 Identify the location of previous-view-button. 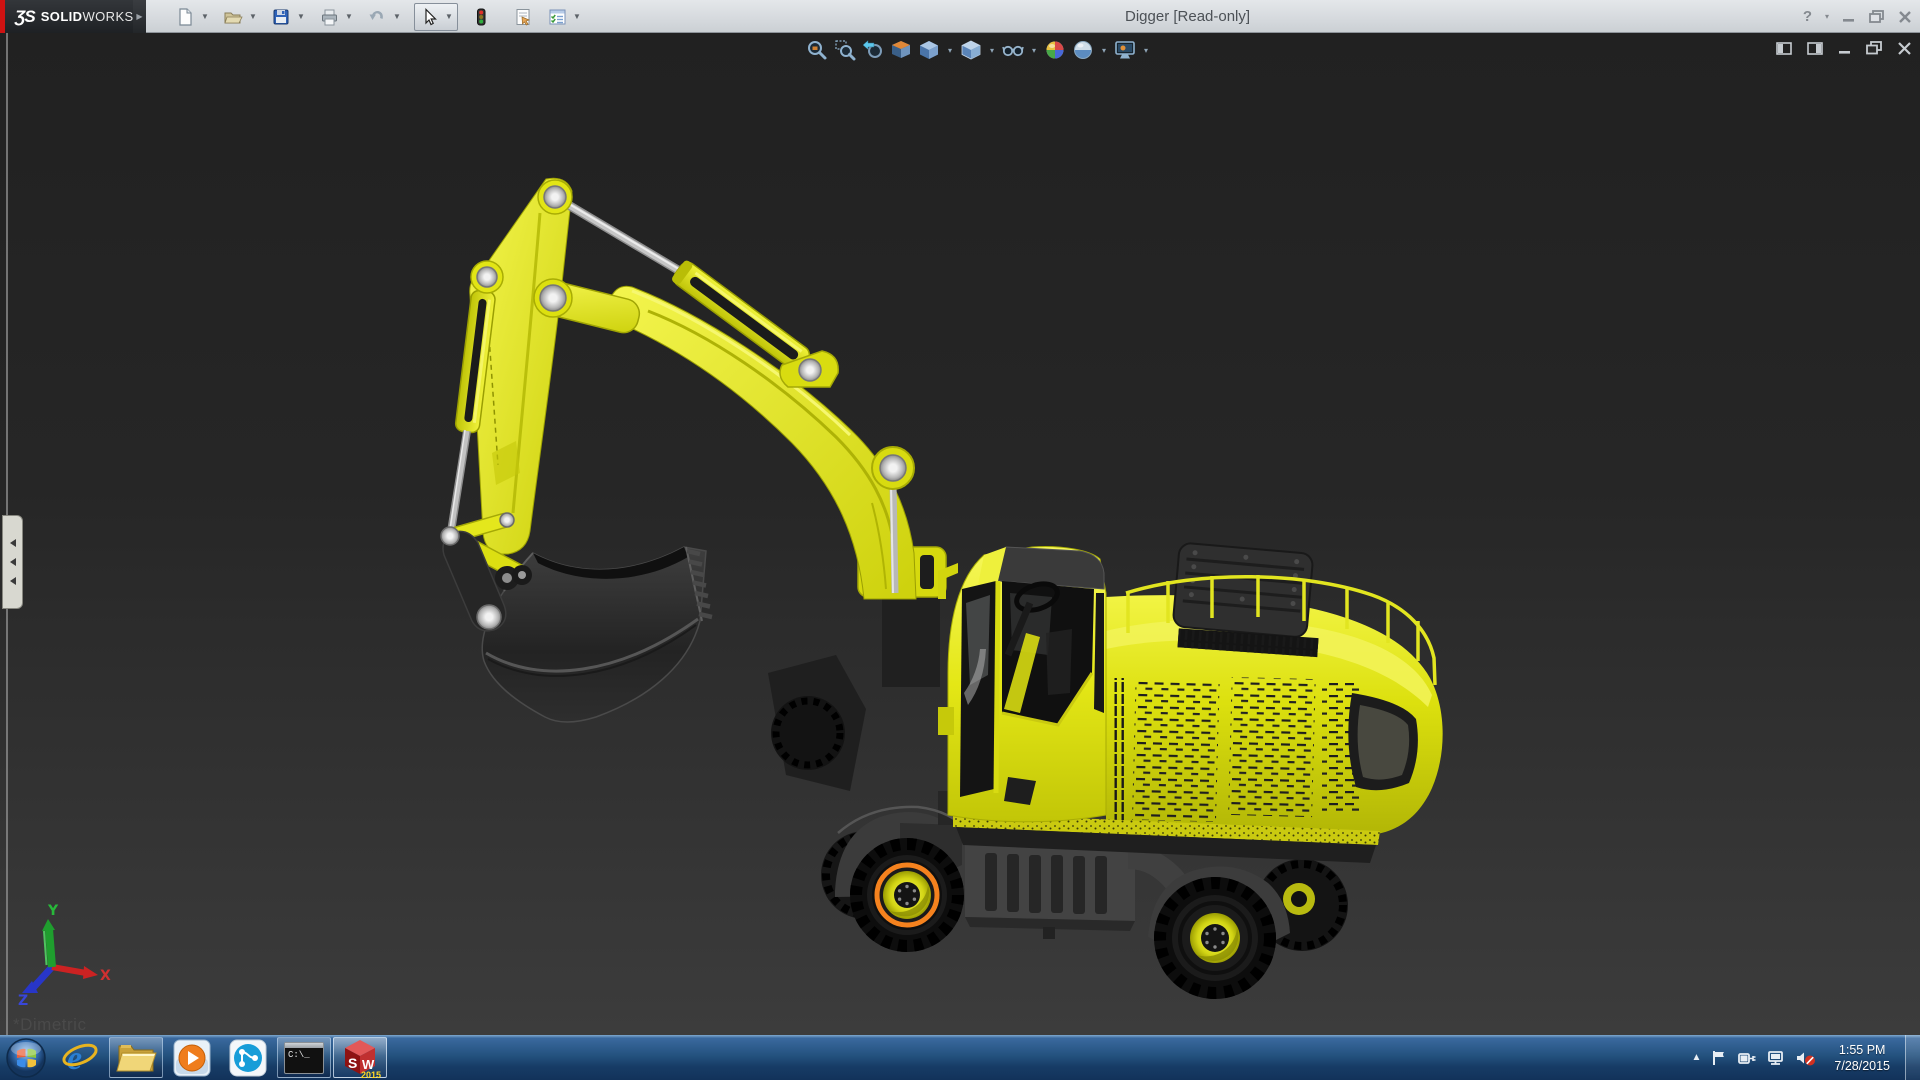
(873, 50).